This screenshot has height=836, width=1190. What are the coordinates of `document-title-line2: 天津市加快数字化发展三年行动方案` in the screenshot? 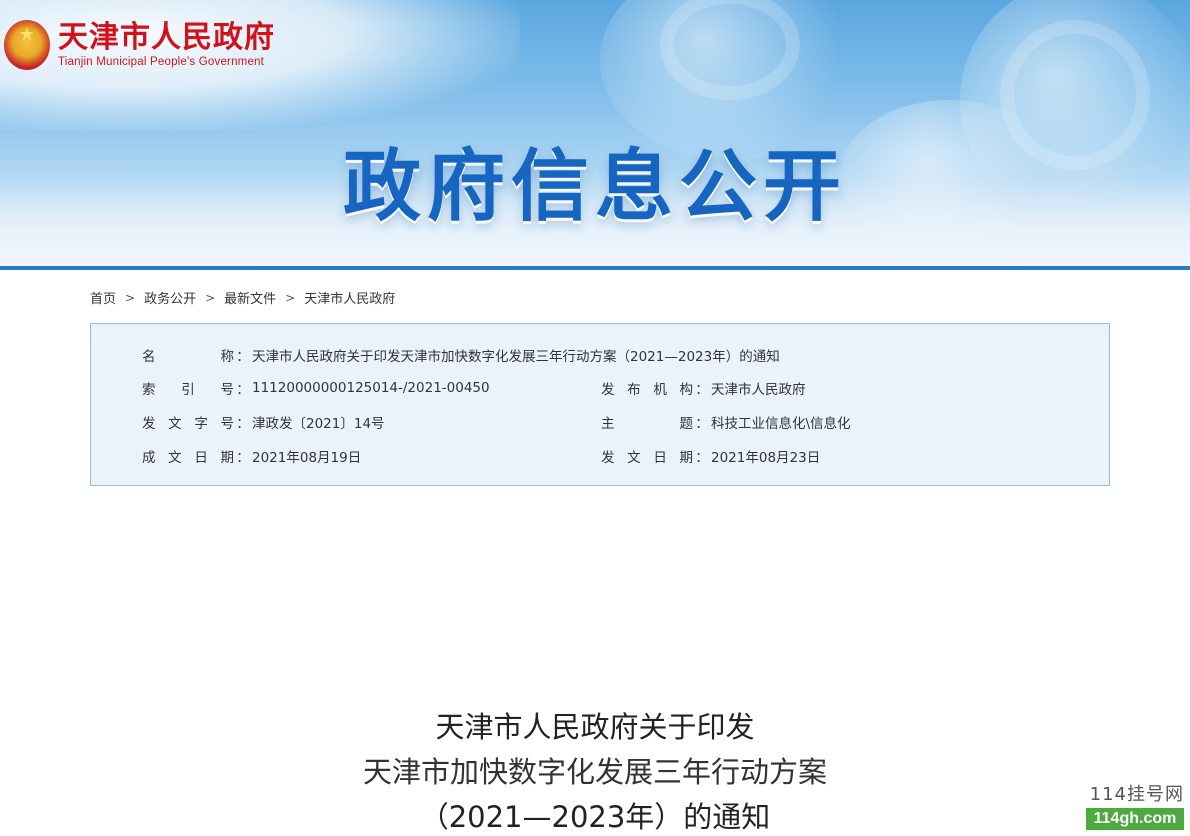 It's located at (594, 772).